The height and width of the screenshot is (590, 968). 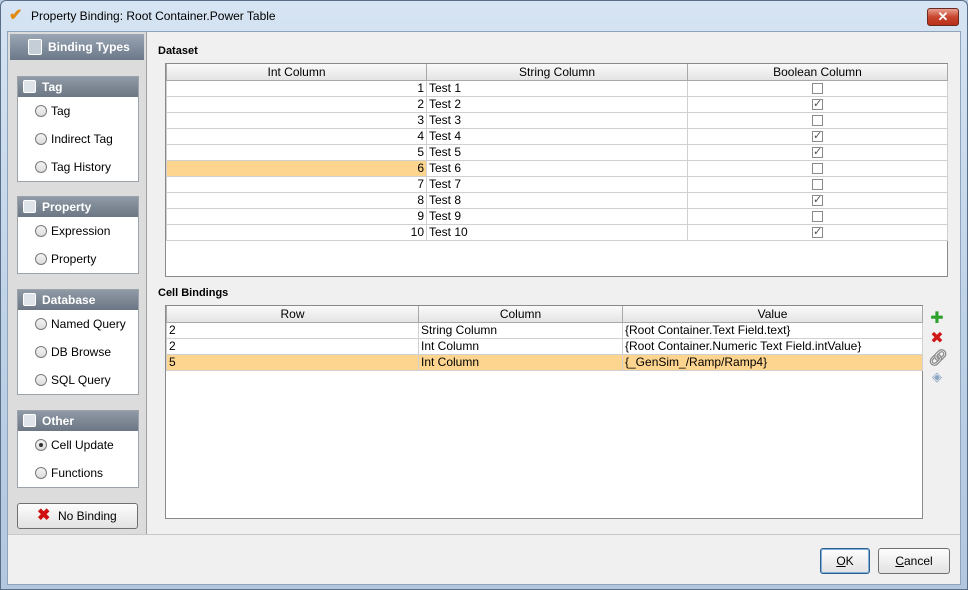 I want to click on int-cell: 1, so click(x=296, y=88).